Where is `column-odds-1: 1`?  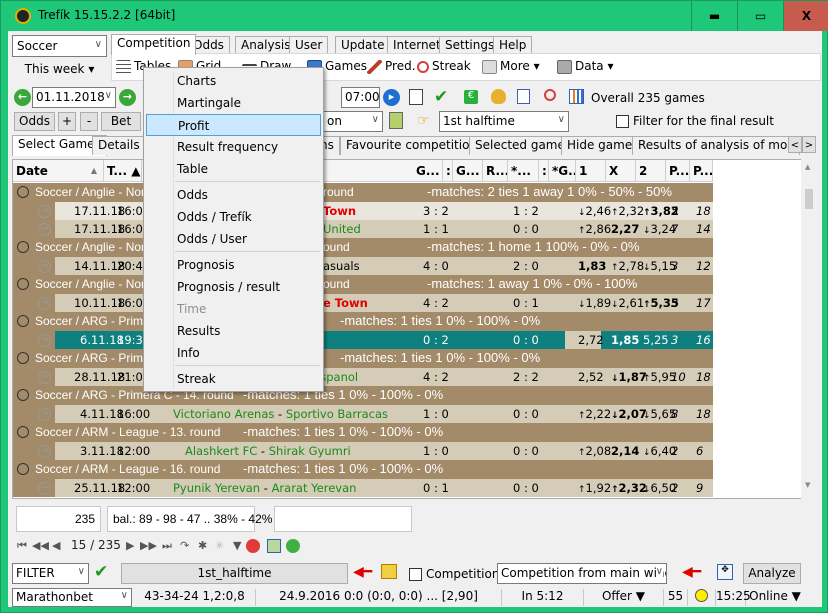
column-odds-1: 1 is located at coordinates (591, 171).